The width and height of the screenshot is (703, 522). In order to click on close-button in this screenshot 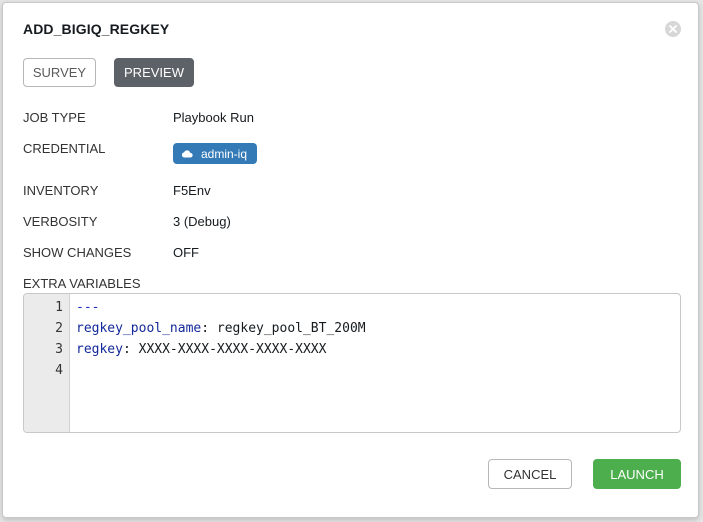, I will do `click(673, 29)`.